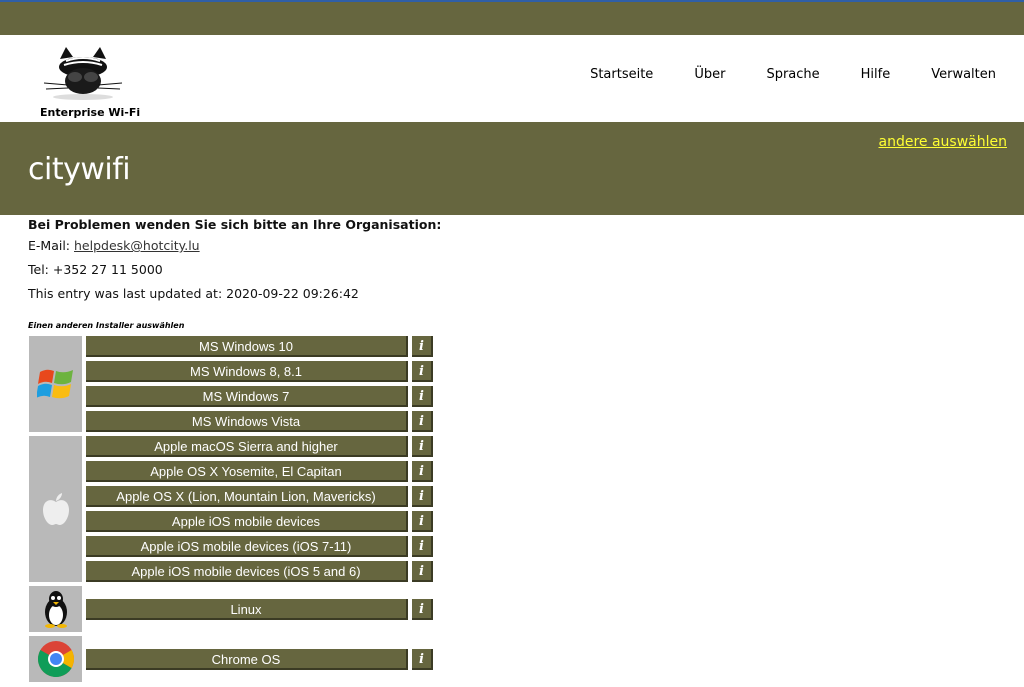 Image resolution: width=1024 pixels, height=687 pixels. I want to click on installer-heading: Einen anderen Installer auswählen, so click(106, 325).